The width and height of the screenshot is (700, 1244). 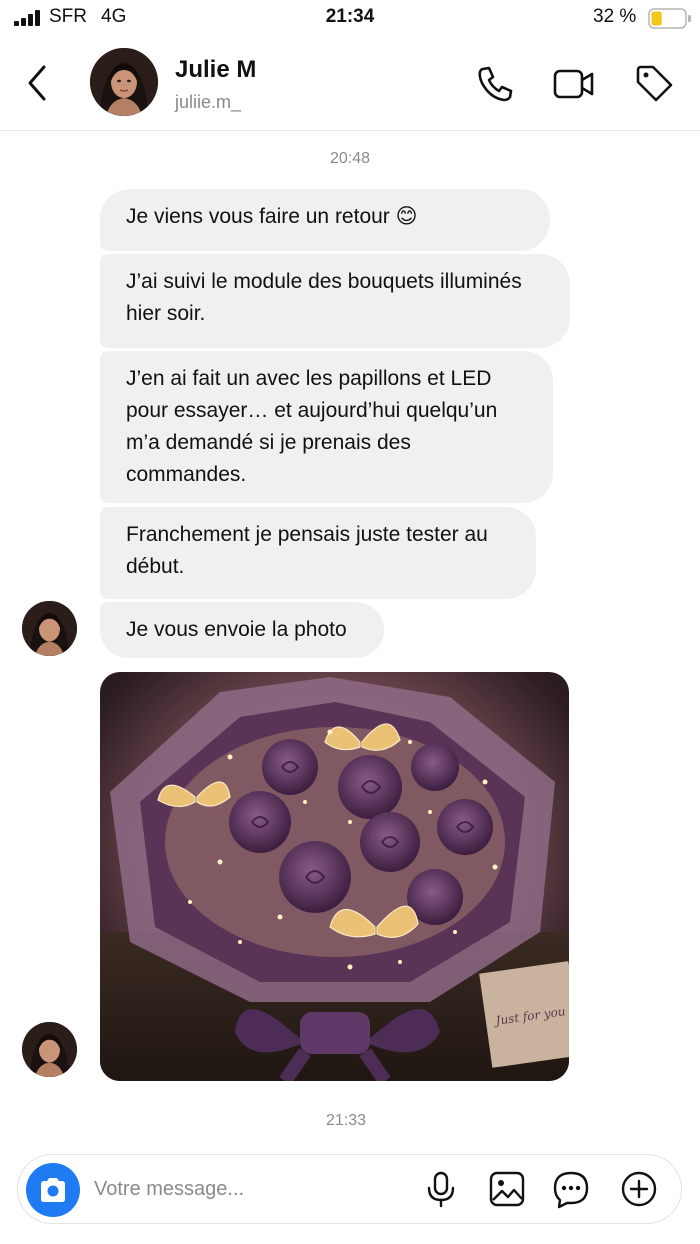 I want to click on message-text: Je vous envoie la photo, so click(x=236, y=629).